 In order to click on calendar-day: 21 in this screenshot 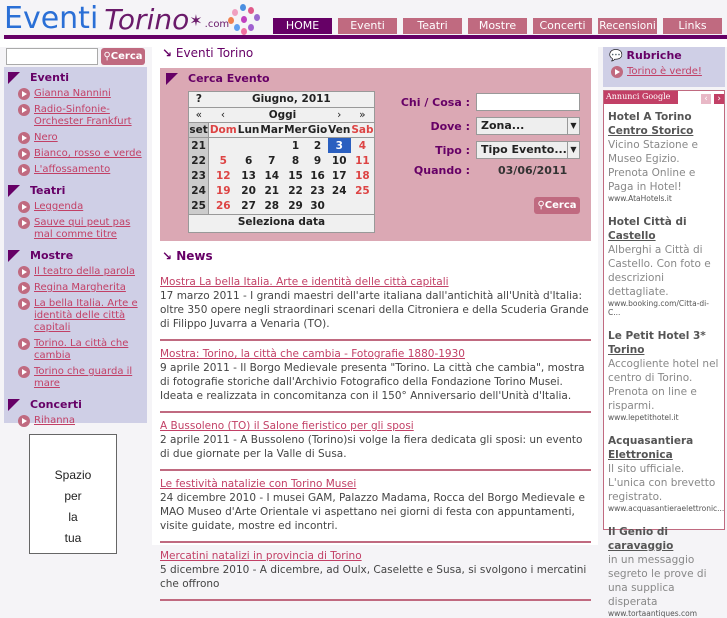, I will do `click(272, 191)`.